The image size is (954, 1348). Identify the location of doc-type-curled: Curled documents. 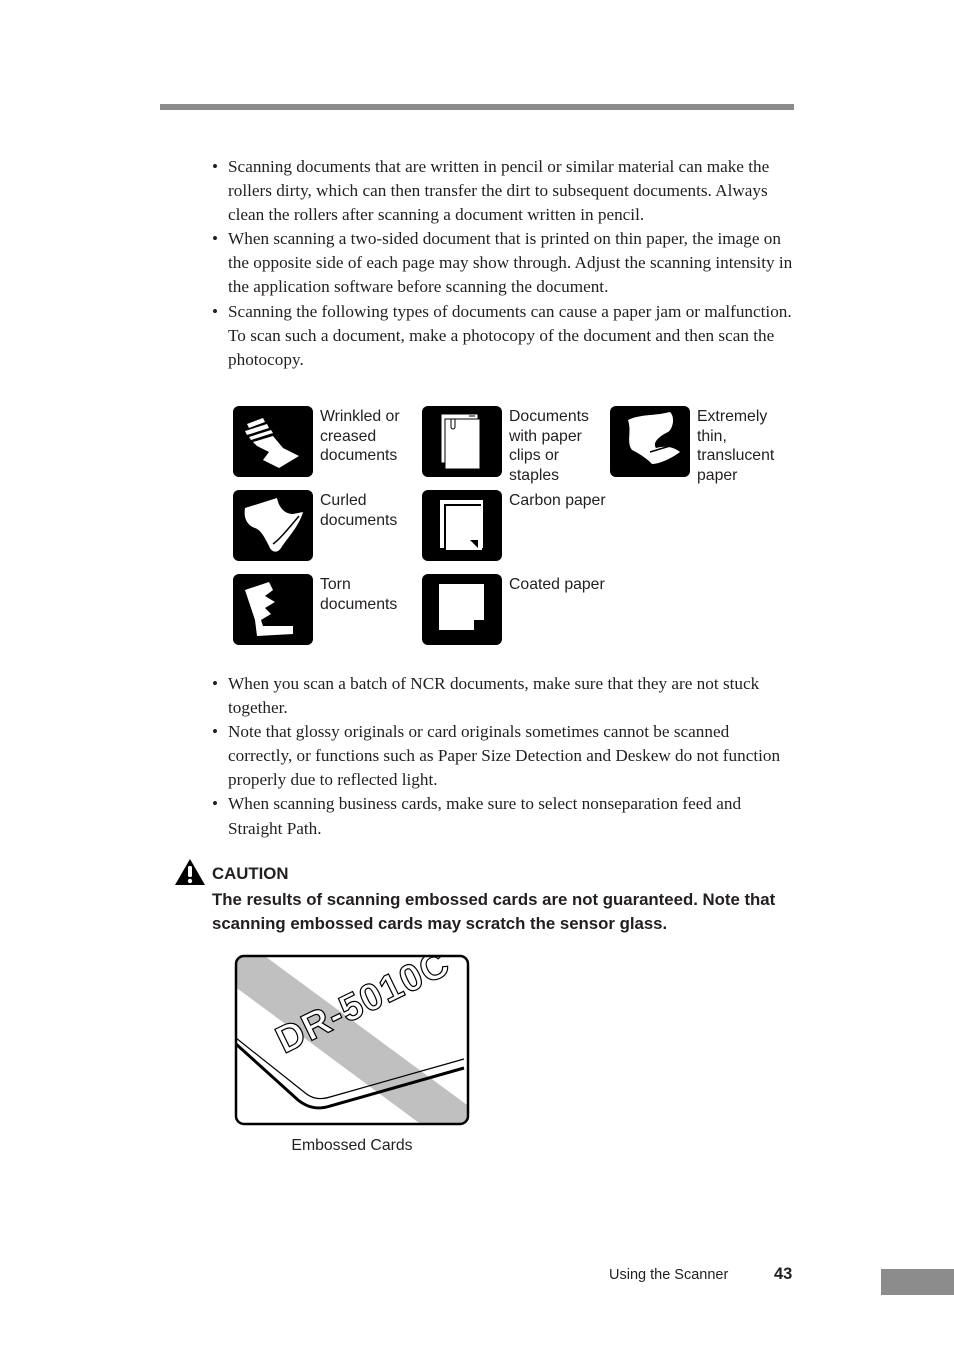
(328, 527).